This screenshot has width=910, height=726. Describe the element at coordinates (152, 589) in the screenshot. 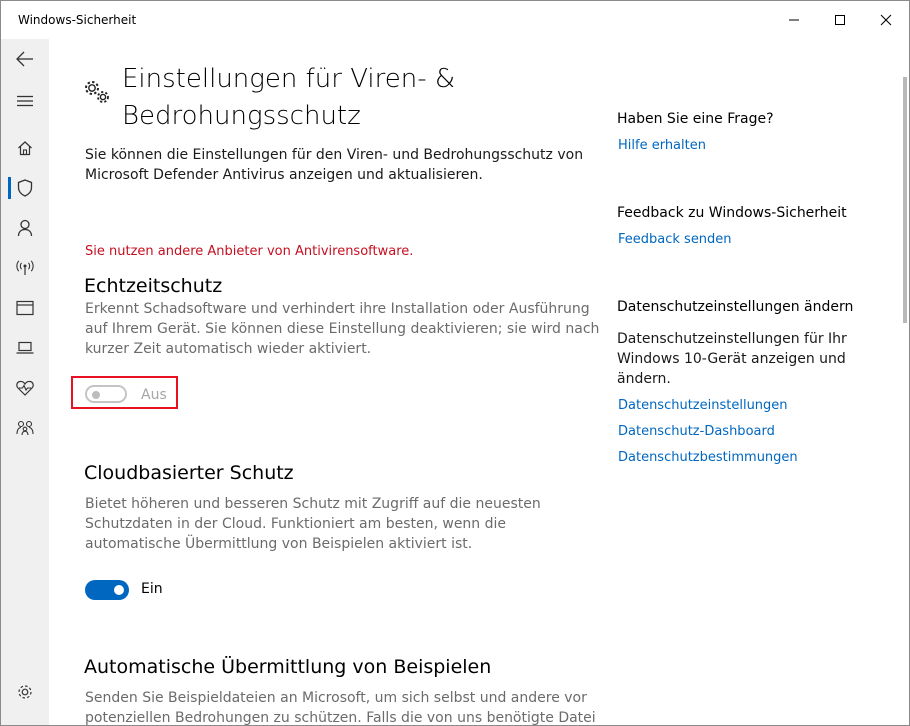

I see `cloud-protection-toggle-label: Ein` at that location.